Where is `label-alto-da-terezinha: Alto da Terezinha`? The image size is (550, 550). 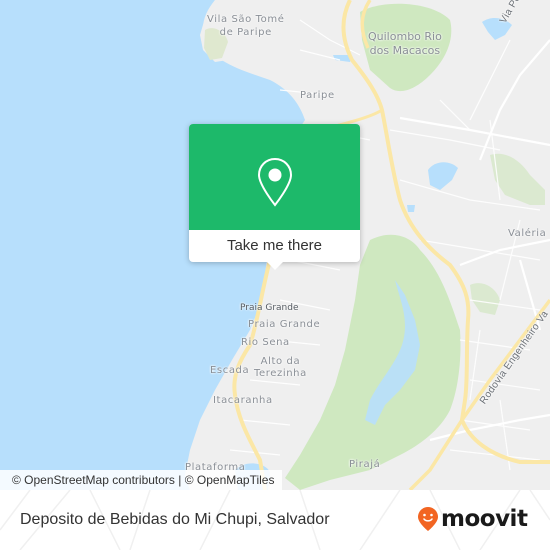
label-alto-da-terezinha: Alto da Terezinha is located at coordinates (280, 367).